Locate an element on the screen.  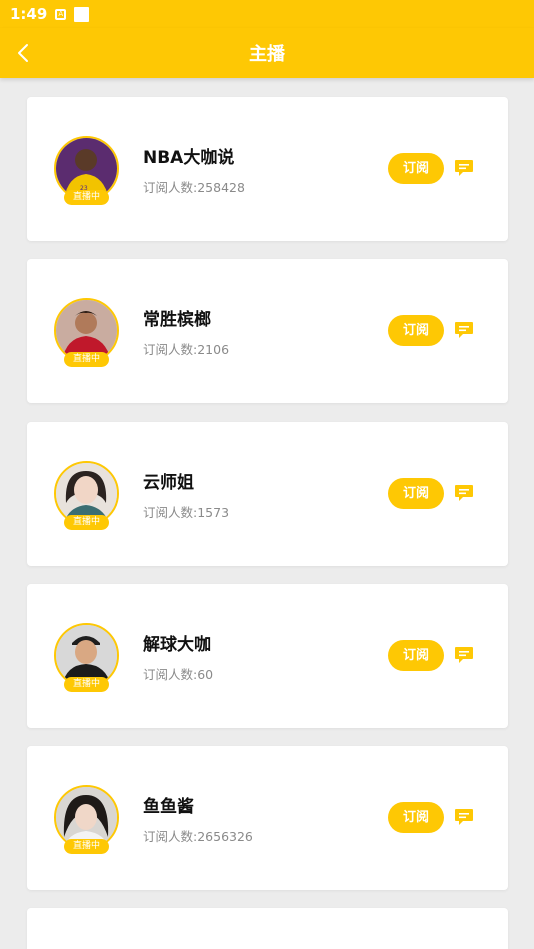
subscriber-count: 订阅人数:60 is located at coordinates (178, 674).